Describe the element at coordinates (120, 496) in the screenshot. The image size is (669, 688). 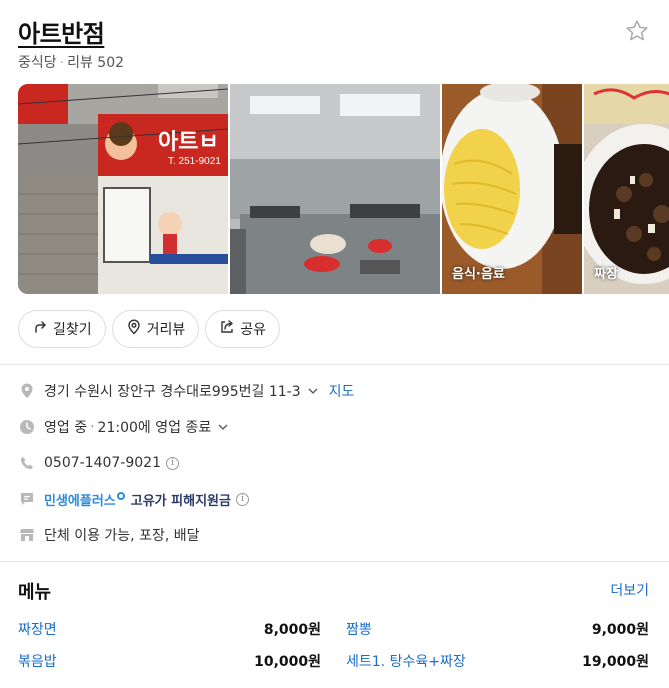
I see `promo-plus-icon` at that location.